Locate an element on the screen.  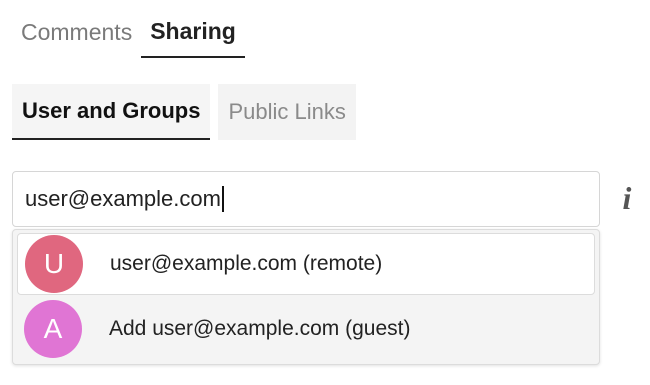
tab-user-and-groups: User and Groups is located at coordinates (111, 112).